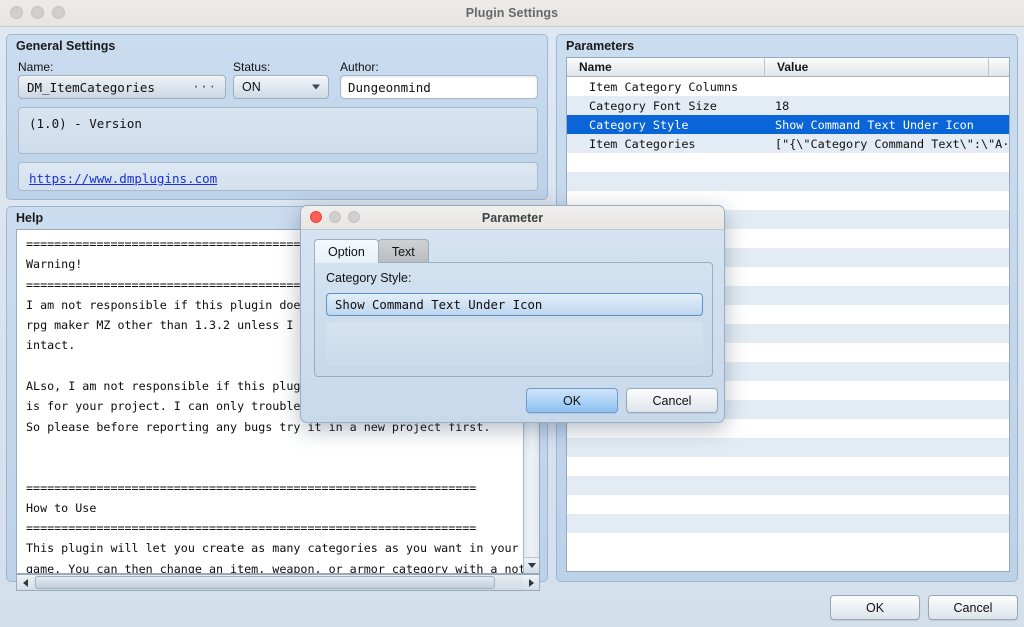 Image resolution: width=1024 pixels, height=627 pixels. What do you see at coordinates (359, 67) in the screenshot?
I see `author-label: Author:` at bounding box center [359, 67].